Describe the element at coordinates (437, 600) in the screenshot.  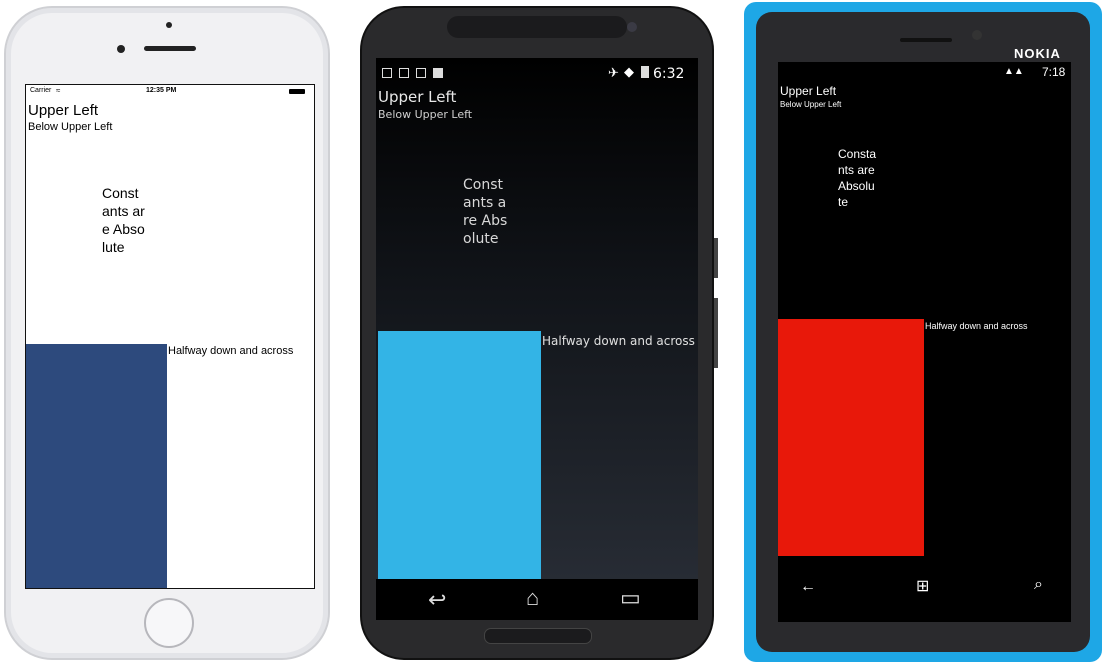
I see `back-icon: ↩` at that location.